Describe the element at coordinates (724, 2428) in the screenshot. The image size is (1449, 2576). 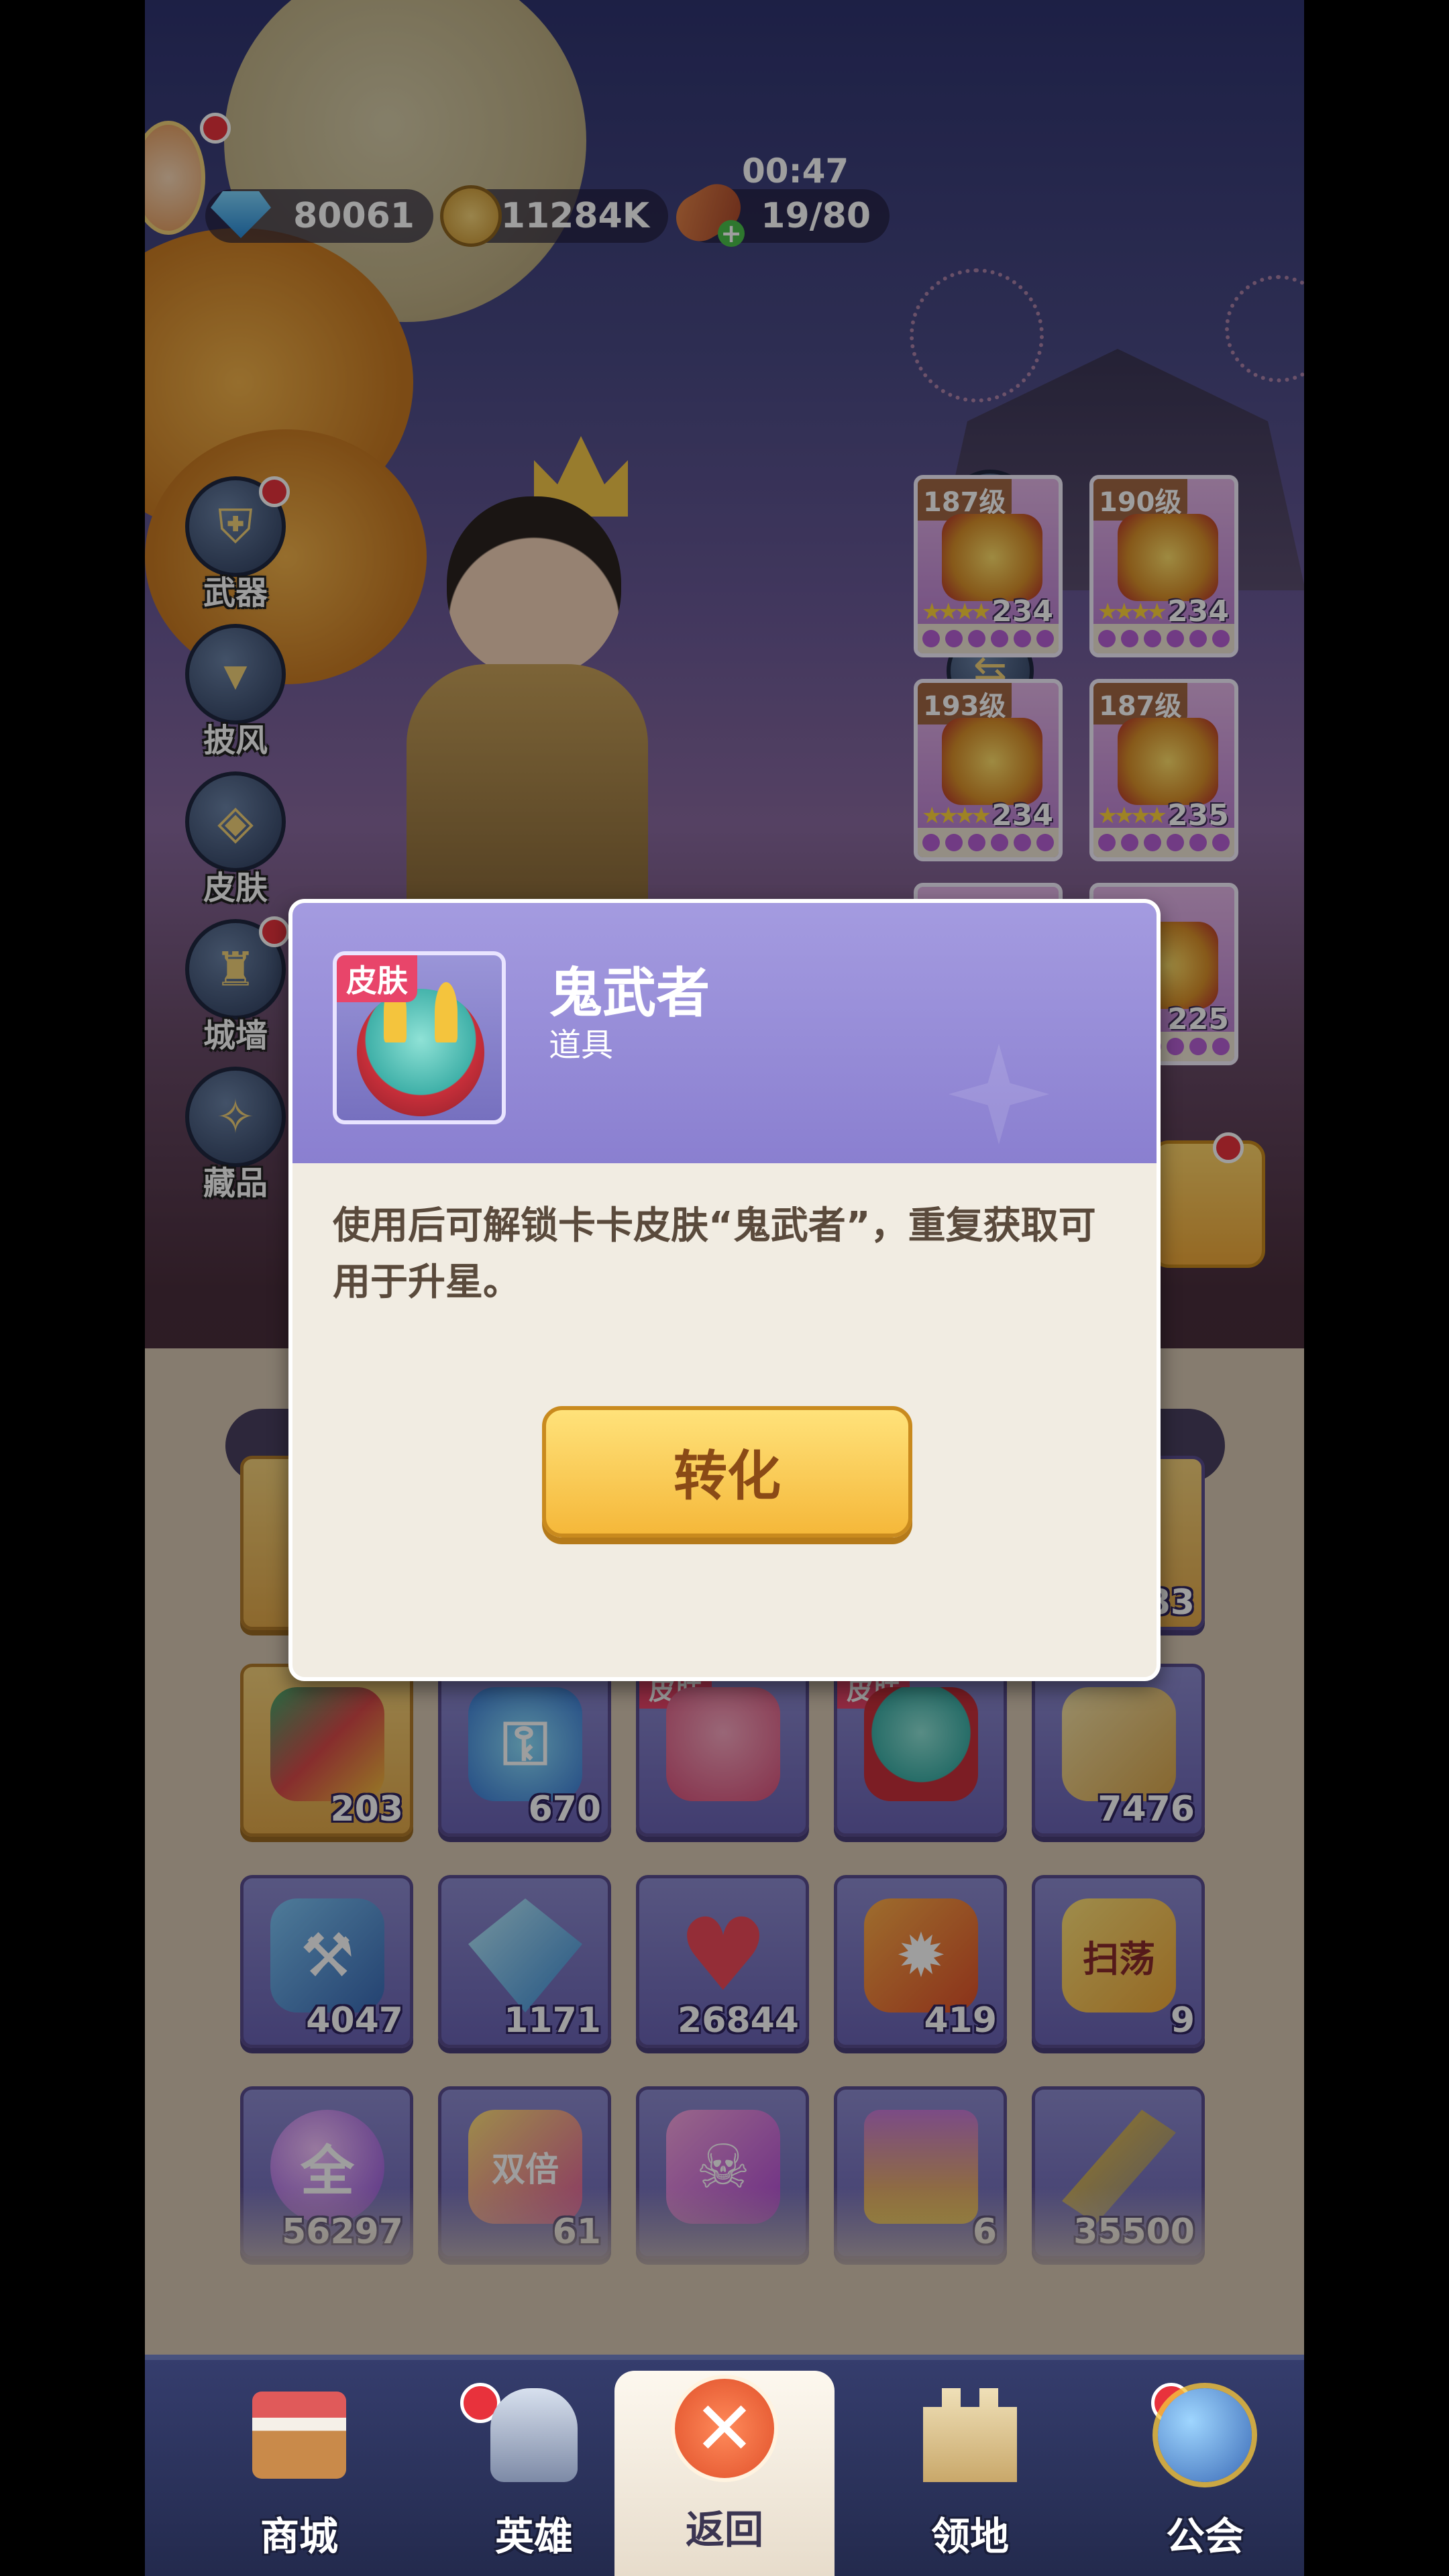
I see `close-icon: ✕` at that location.